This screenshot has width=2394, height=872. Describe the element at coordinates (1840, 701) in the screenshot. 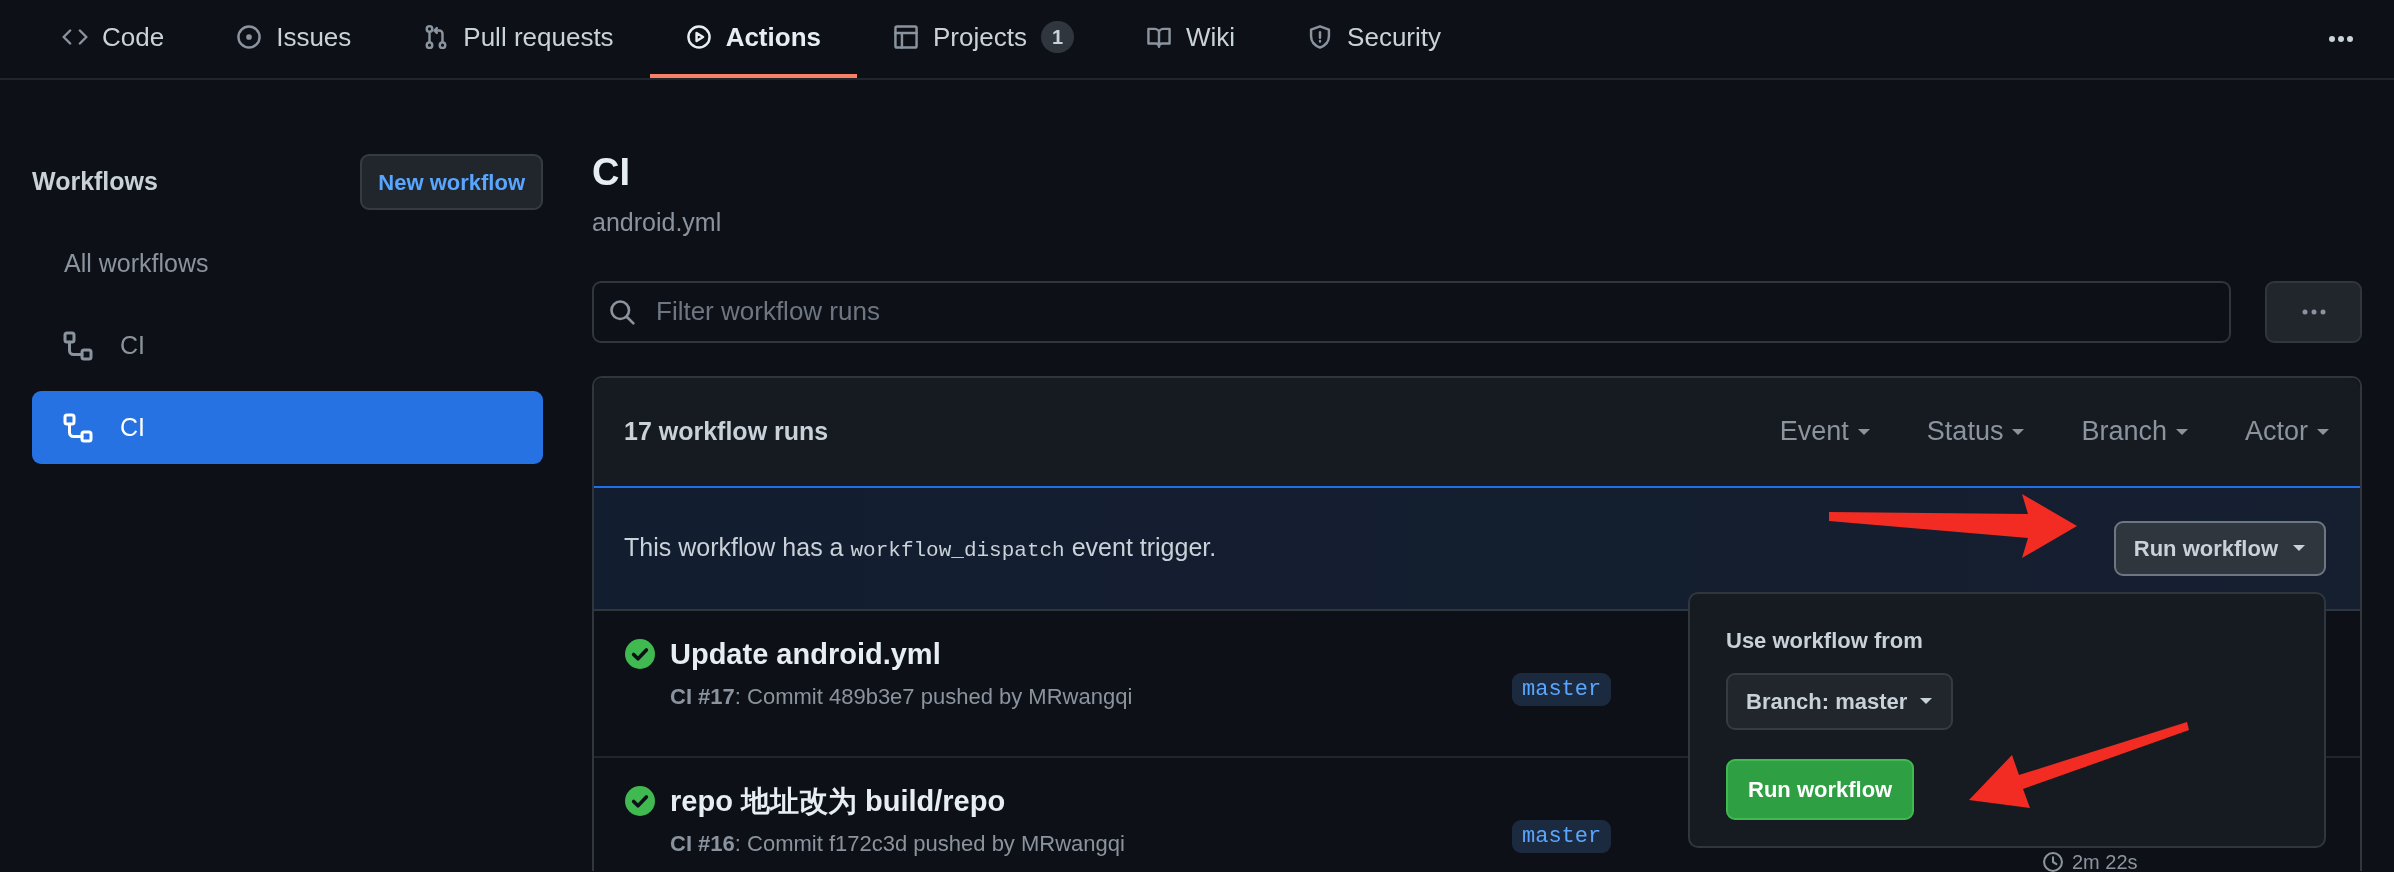

I see `branch-button: Branch: master` at that location.